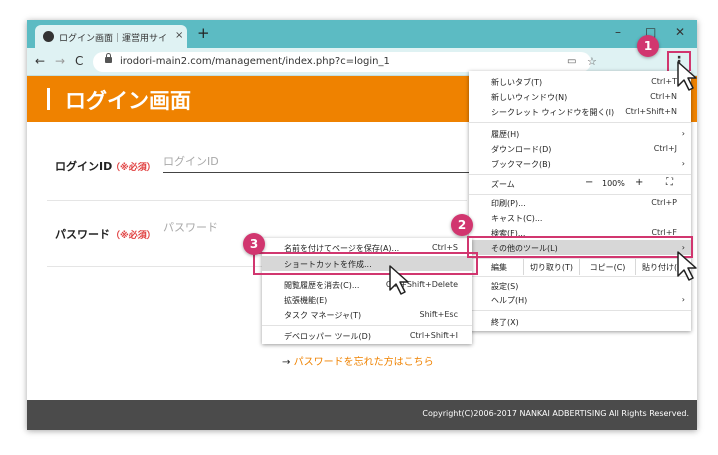 The height and width of the screenshot is (455, 718). I want to click on copy-button: コピー(C), so click(607, 267).